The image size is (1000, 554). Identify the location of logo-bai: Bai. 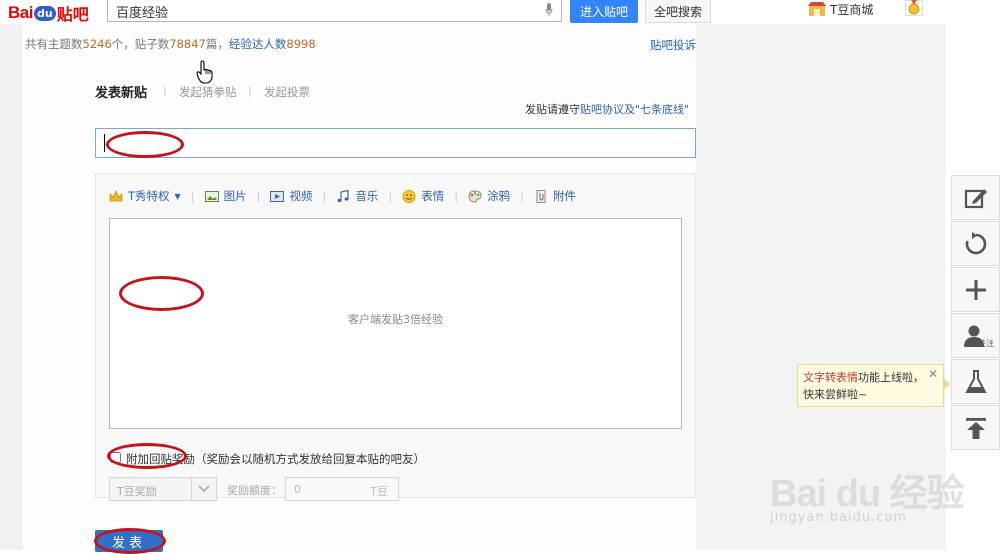
(20, 12).